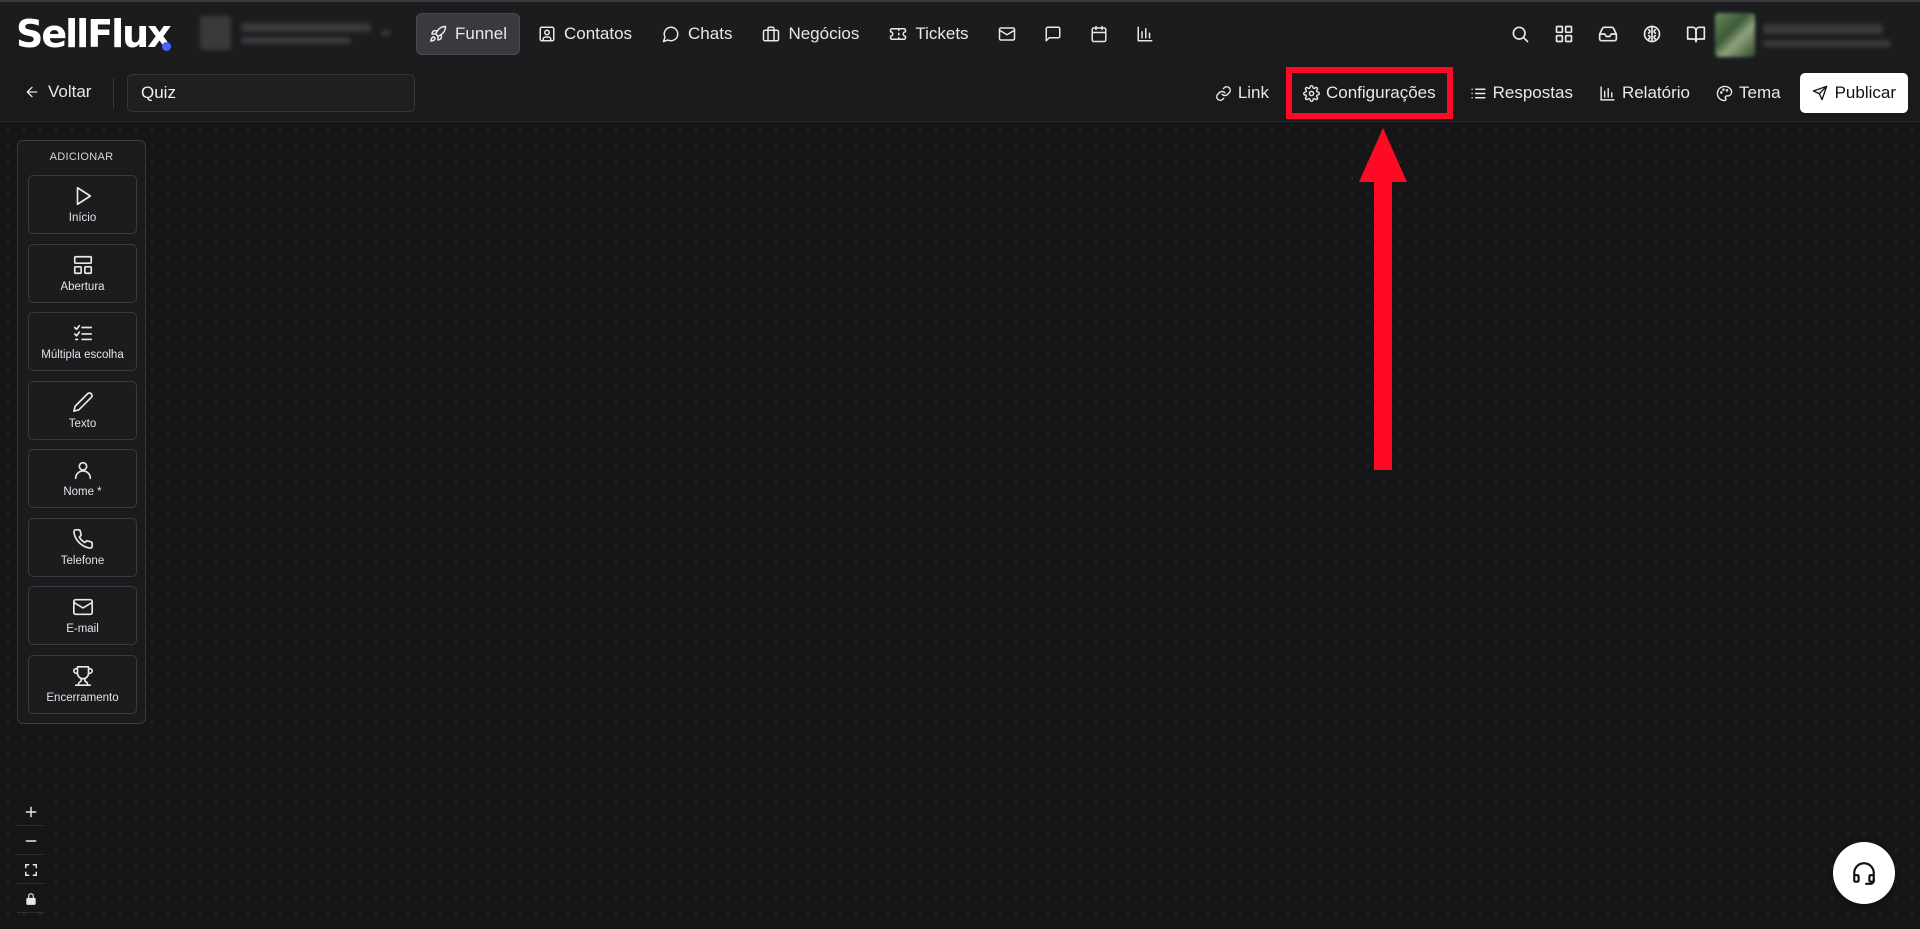 Image resolution: width=1920 pixels, height=929 pixels. I want to click on settings-button: Configurações, so click(1369, 93).